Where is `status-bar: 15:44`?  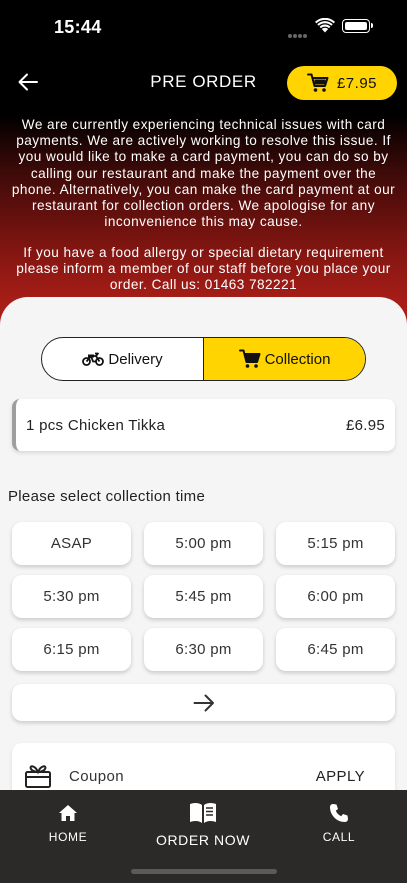 status-bar: 15:44 is located at coordinates (203, 28).